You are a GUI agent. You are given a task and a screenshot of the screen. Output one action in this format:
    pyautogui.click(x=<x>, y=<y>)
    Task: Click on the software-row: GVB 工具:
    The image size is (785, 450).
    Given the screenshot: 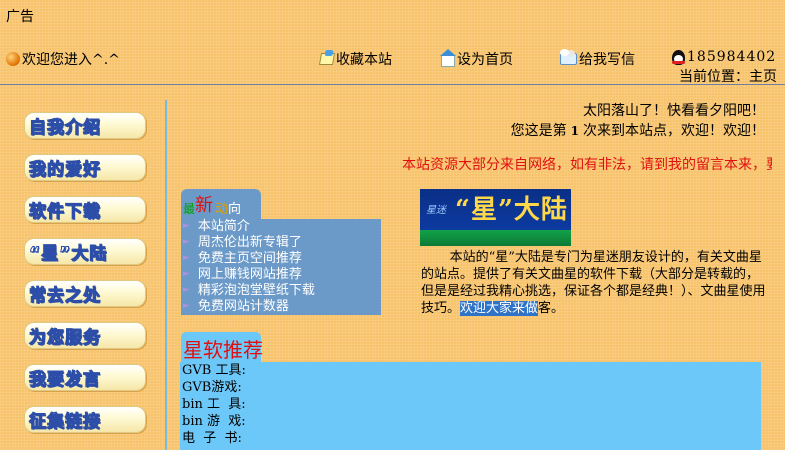 What is the action you would take?
    pyautogui.click(x=214, y=370)
    